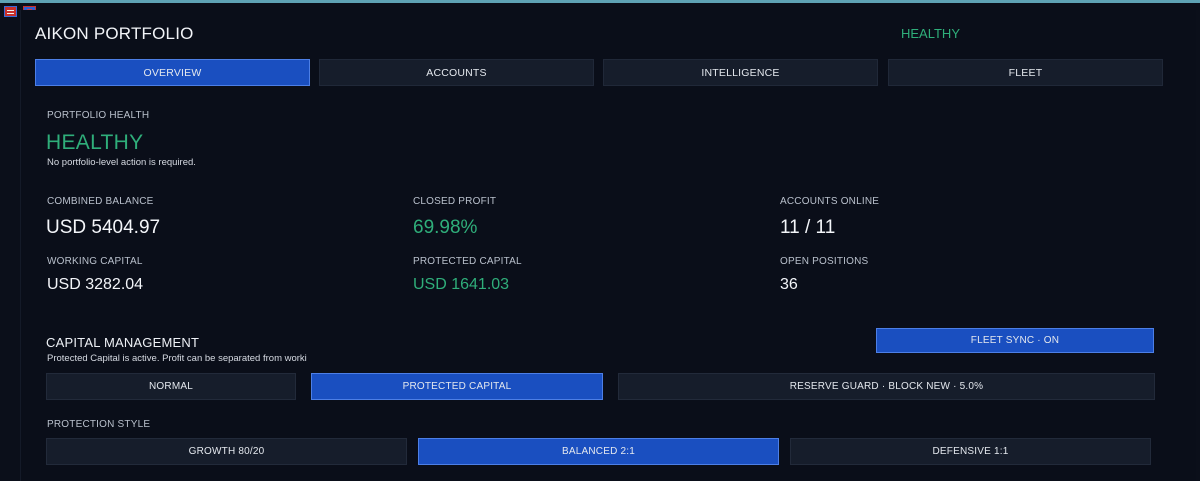  What do you see at coordinates (808, 227) in the screenshot?
I see `accounts-online-value: 11 / 11` at bounding box center [808, 227].